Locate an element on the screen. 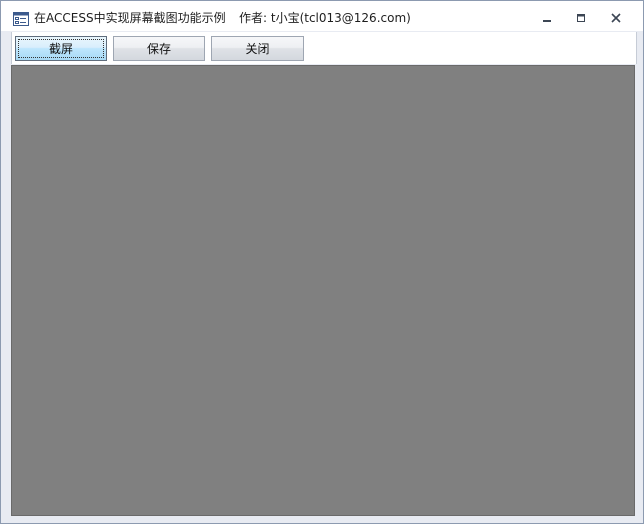 This screenshot has height=524, width=644. window-author: 作者: t小宝(tcl013@126.com) is located at coordinates (325, 18).